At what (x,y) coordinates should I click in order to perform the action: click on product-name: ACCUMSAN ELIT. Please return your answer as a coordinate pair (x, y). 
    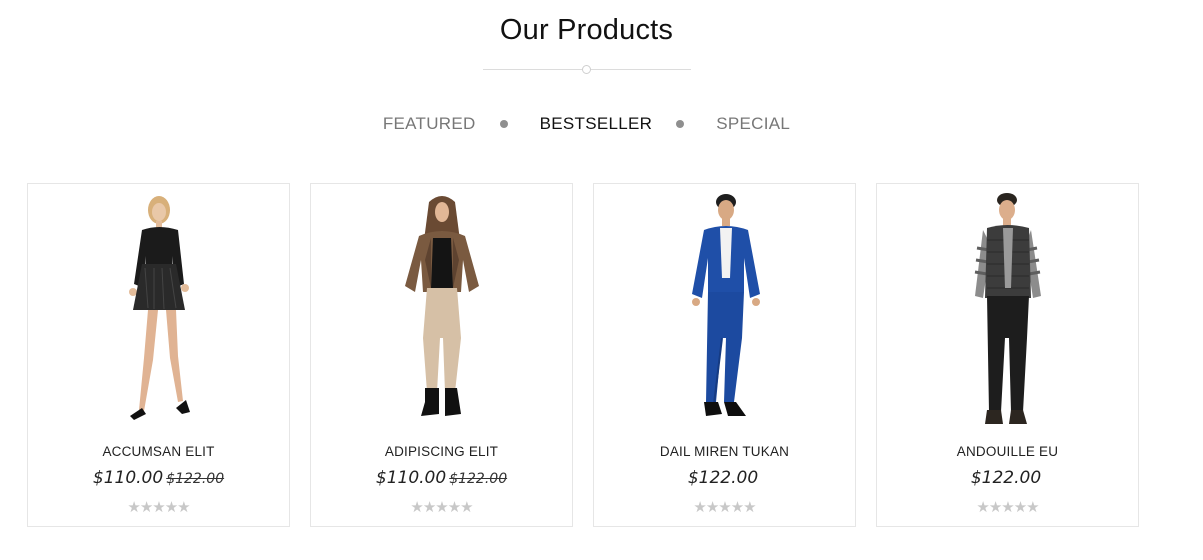
    Looking at the image, I should click on (158, 451).